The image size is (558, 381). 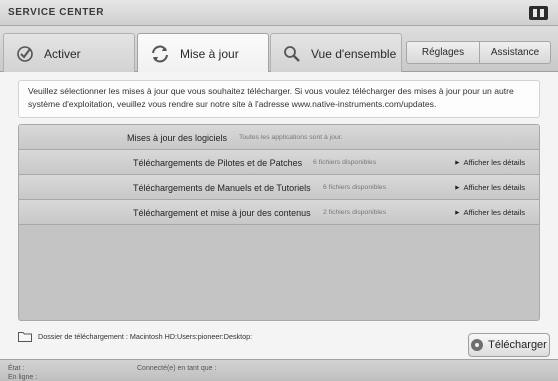 What do you see at coordinates (160, 54) in the screenshot?
I see `refresh-icon` at bounding box center [160, 54].